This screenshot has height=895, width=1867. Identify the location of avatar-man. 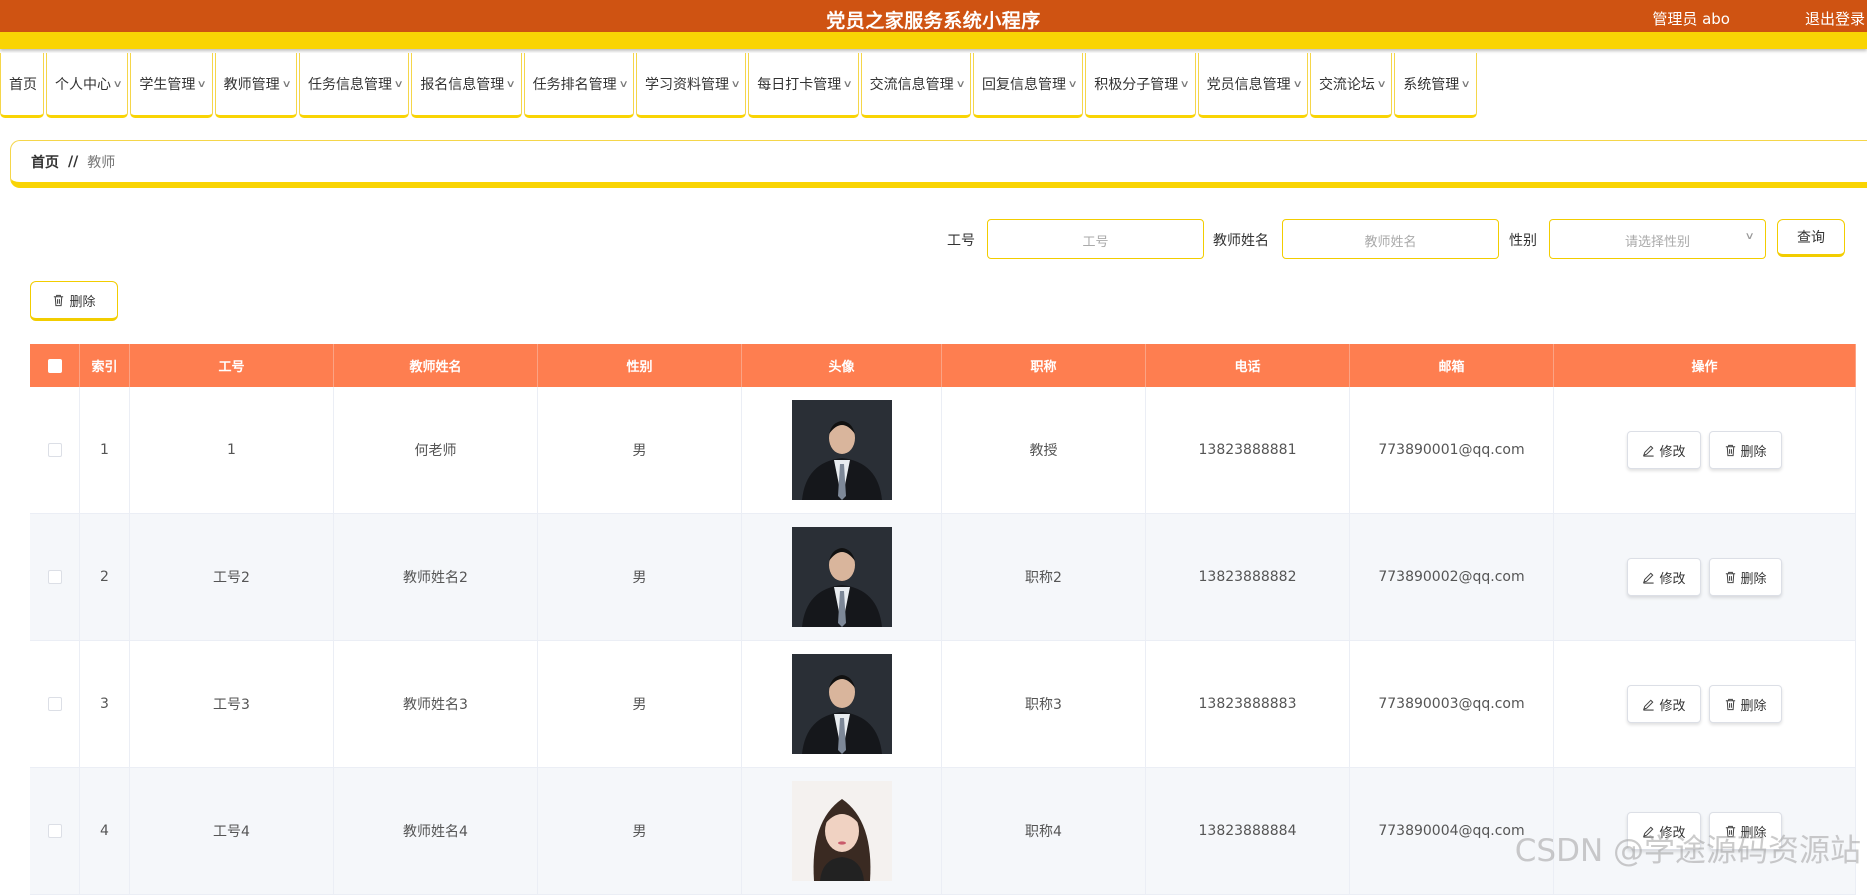
(842, 450).